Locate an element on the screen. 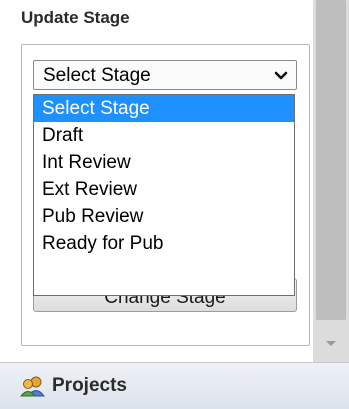 This screenshot has width=349, height=409. stage-select: Select Stage is located at coordinates (165, 75).